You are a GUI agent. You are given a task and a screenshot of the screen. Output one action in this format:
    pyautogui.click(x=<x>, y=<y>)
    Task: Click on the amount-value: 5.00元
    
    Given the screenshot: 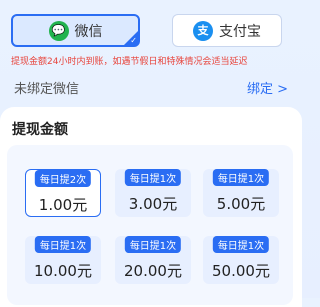 What is the action you would take?
    pyautogui.click(x=241, y=204)
    